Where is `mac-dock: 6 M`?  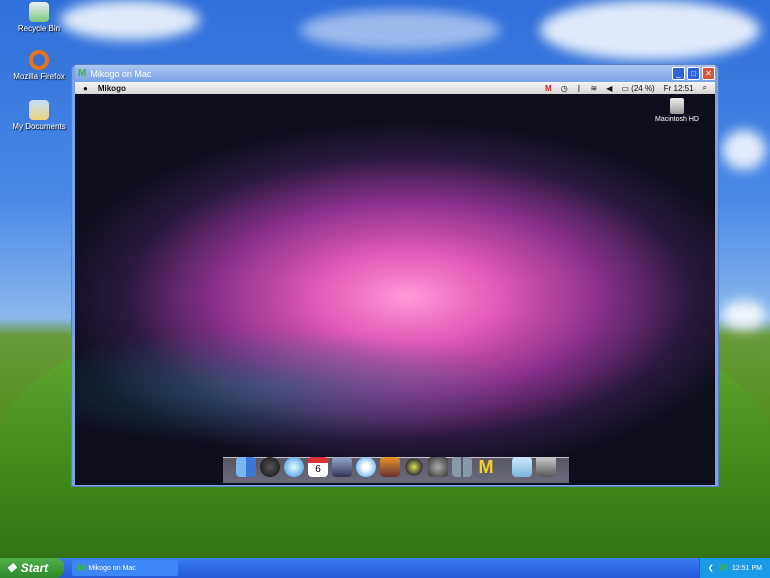
mac-dock: 6 M is located at coordinates (396, 470).